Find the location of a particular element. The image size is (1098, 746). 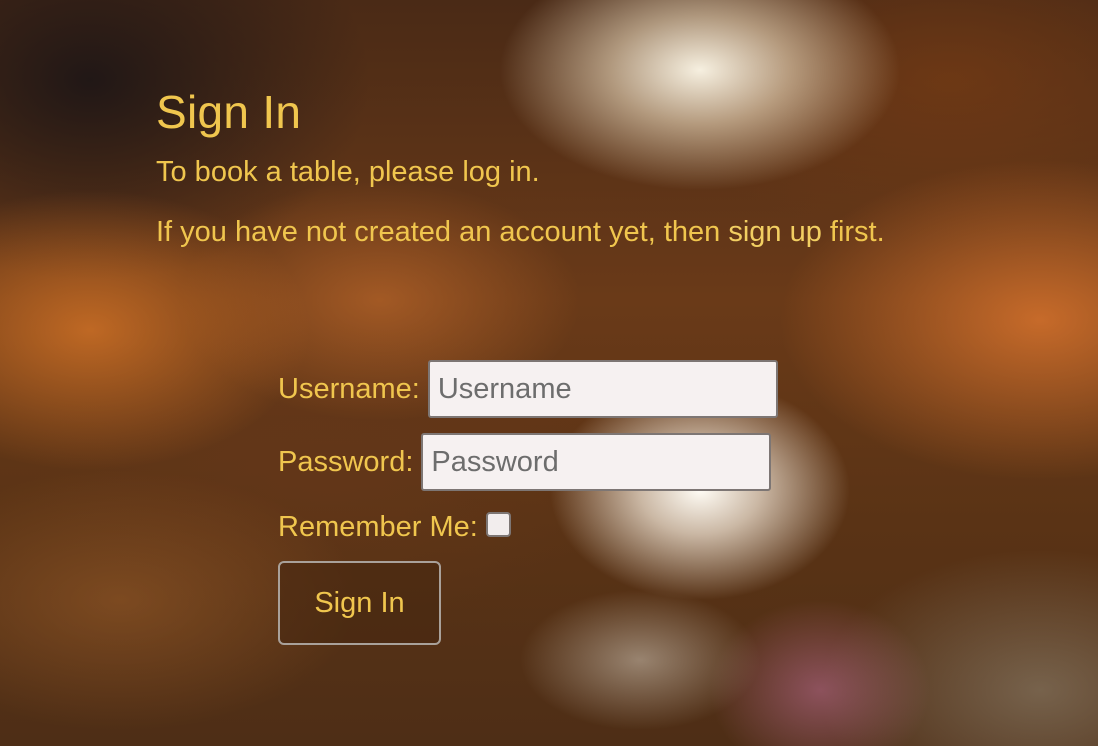

password-input is located at coordinates (596, 462).